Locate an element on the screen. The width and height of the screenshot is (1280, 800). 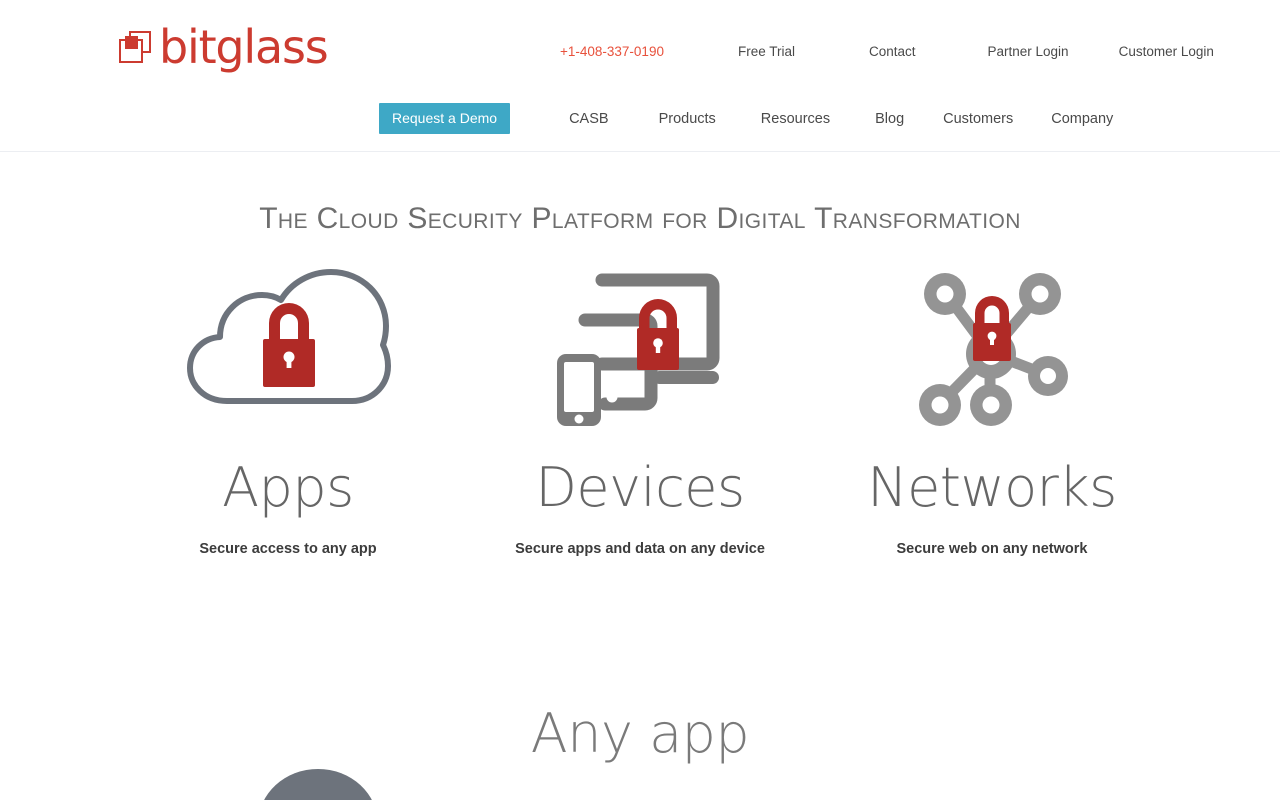
pillar-title-devices: Devices is located at coordinates (640, 487).